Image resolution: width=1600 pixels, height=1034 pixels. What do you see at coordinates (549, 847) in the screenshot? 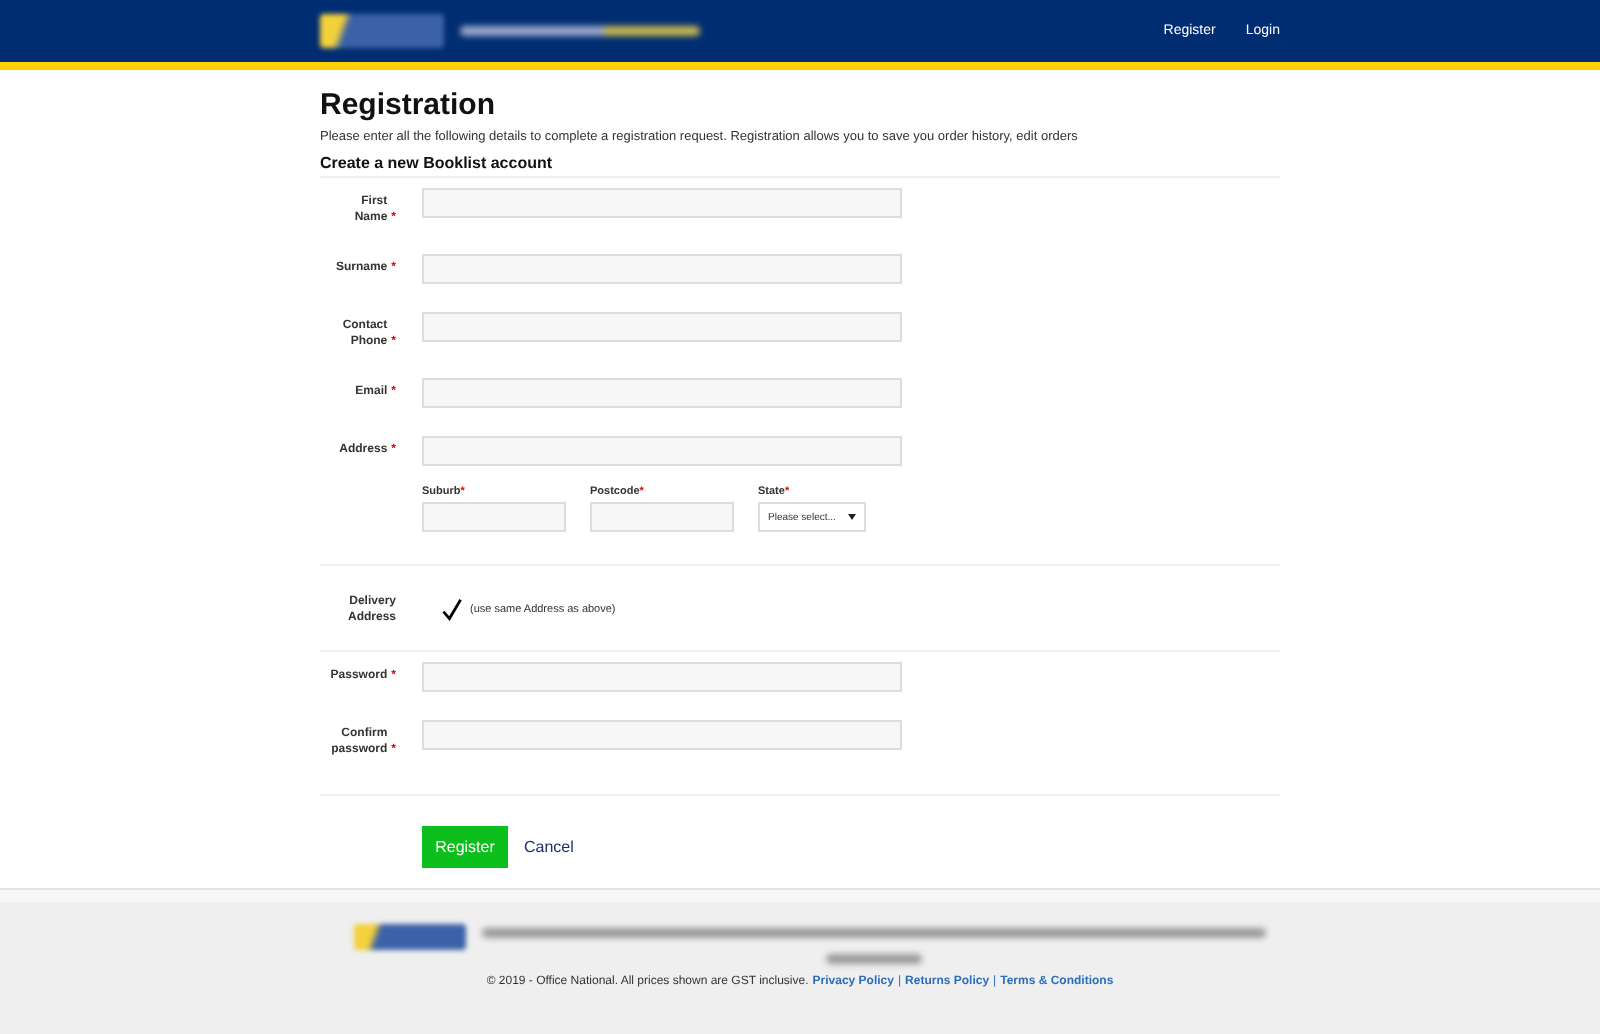
I see `cancel-link: Cancel` at bounding box center [549, 847].